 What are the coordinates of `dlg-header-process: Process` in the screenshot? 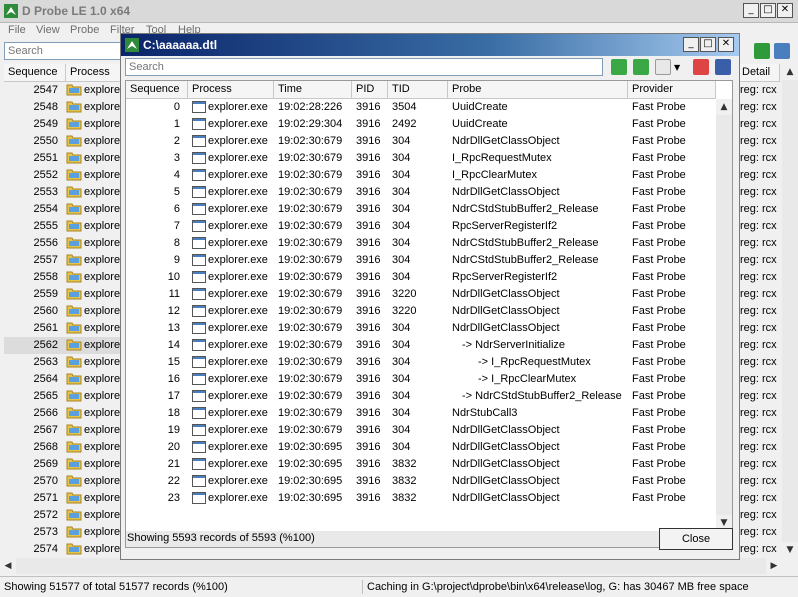 It's located at (231, 90).